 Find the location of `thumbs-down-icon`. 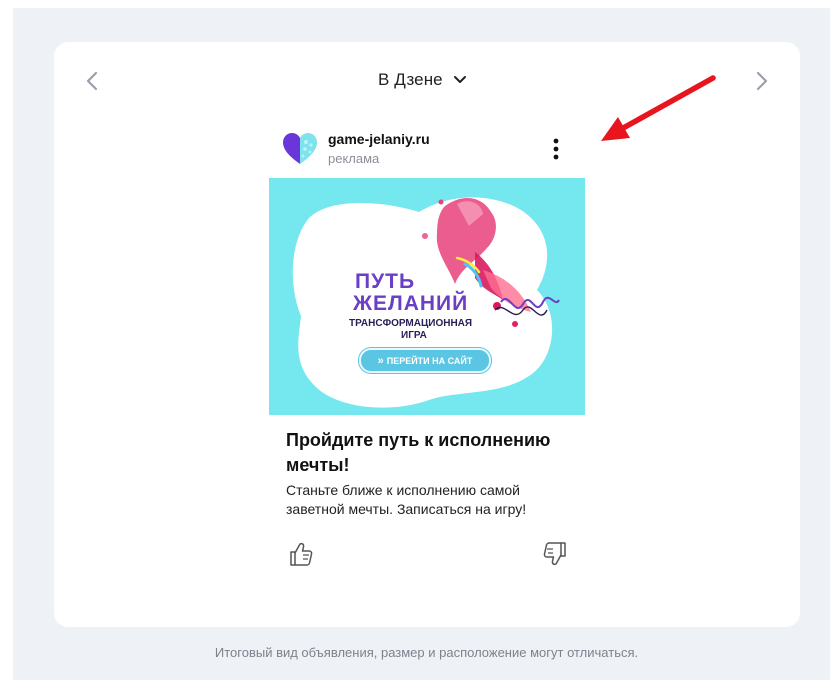

thumbs-down-icon is located at coordinates (555, 554).